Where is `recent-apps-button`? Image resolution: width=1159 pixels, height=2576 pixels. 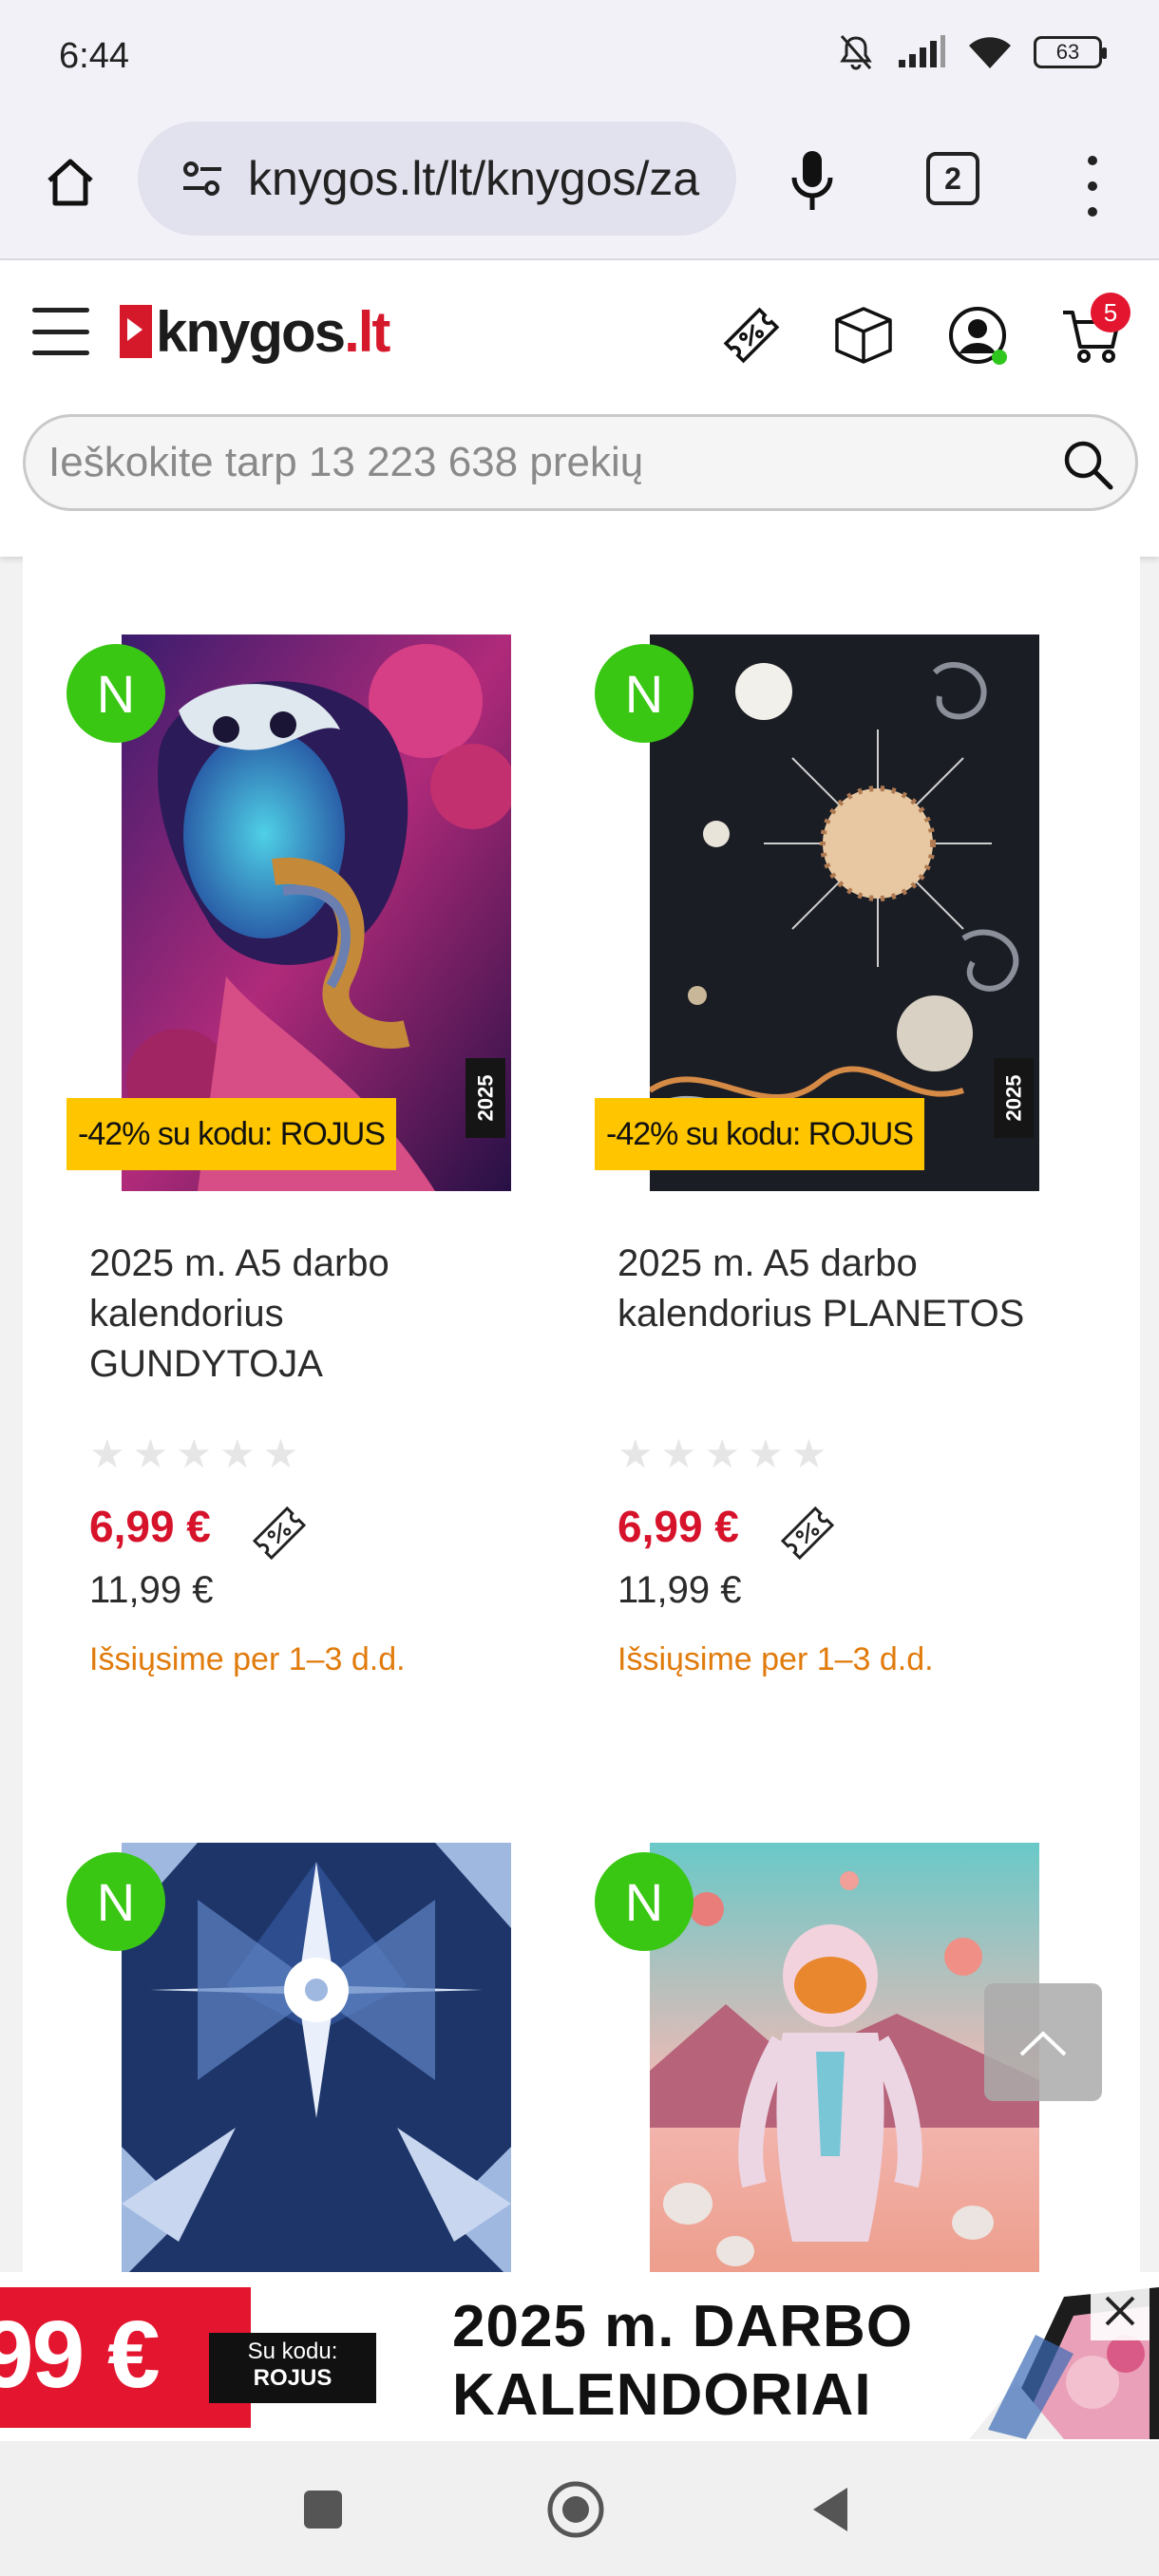
recent-apps-button is located at coordinates (323, 2509).